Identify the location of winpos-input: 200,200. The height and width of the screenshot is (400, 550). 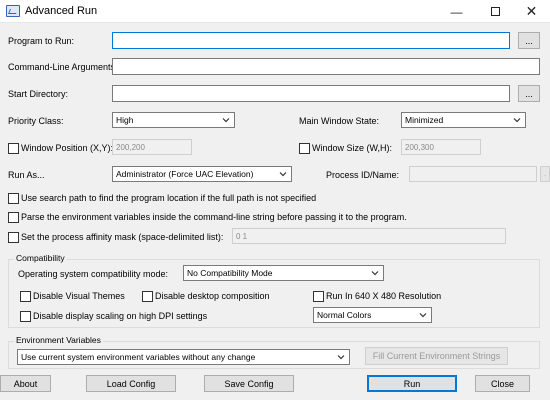
(152, 147).